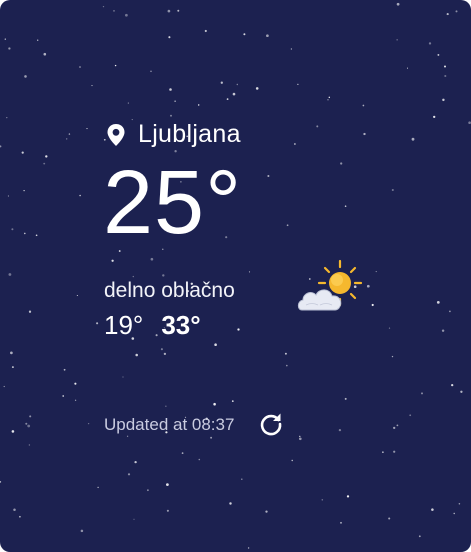  What do you see at coordinates (271, 424) in the screenshot?
I see `refresh-icon` at bounding box center [271, 424].